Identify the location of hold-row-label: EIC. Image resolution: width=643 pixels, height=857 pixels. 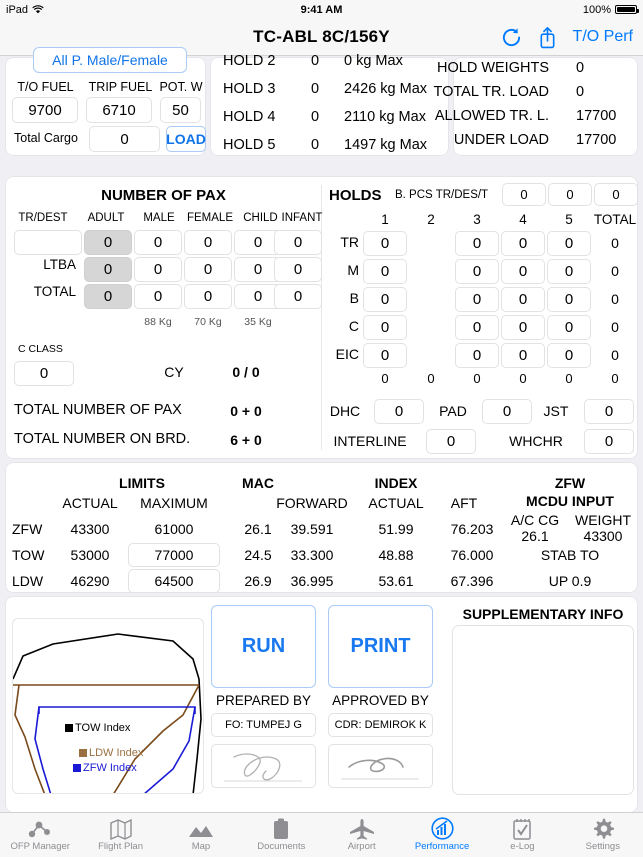
(347, 354).